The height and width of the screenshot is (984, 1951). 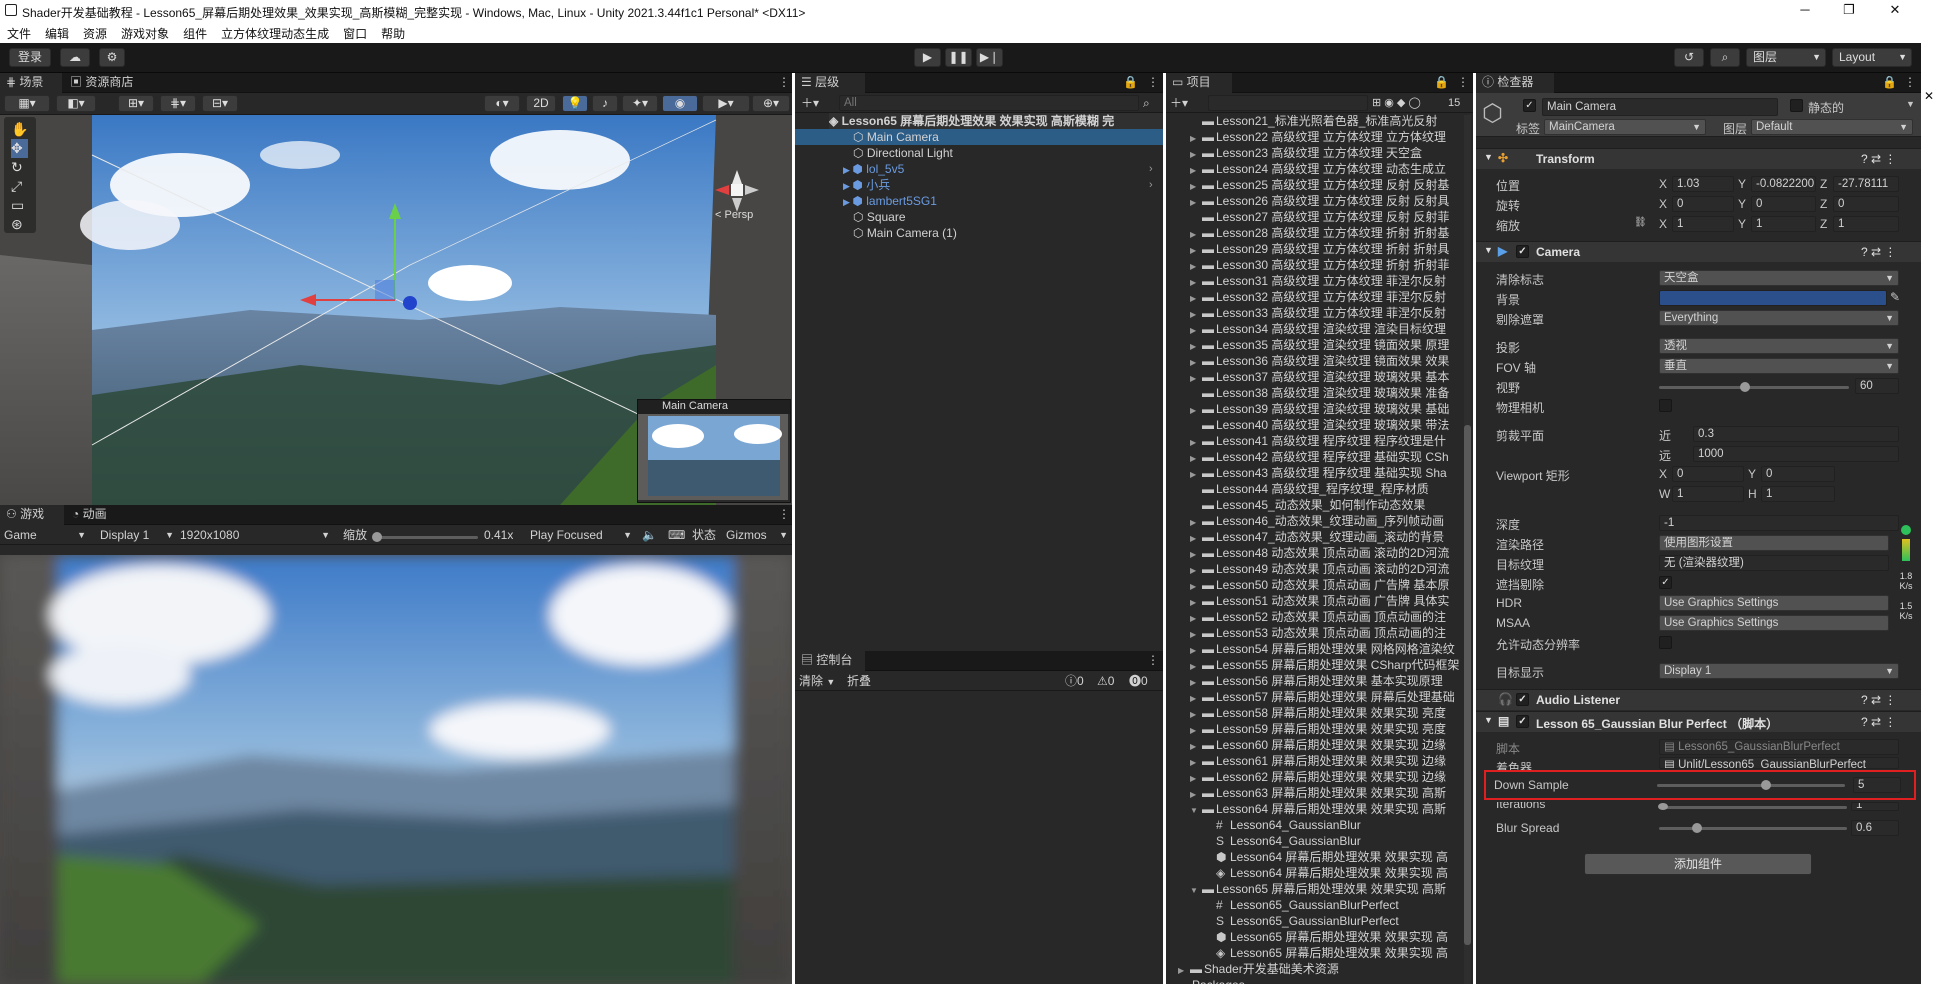 I want to click on tab-hierarchy: ☰ 层级, so click(x=830, y=83).